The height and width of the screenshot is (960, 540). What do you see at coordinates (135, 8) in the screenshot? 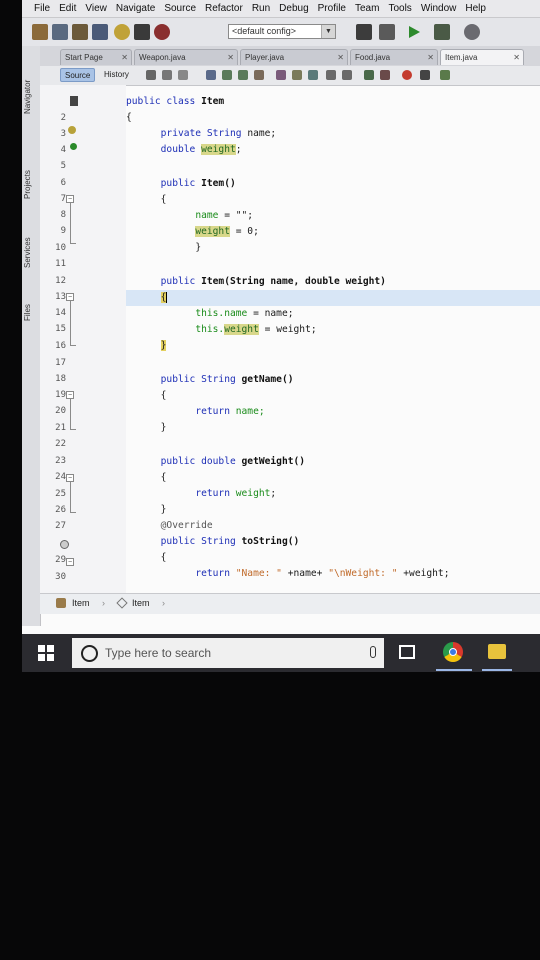
I see `menu-navigate: Navigate` at bounding box center [135, 8].